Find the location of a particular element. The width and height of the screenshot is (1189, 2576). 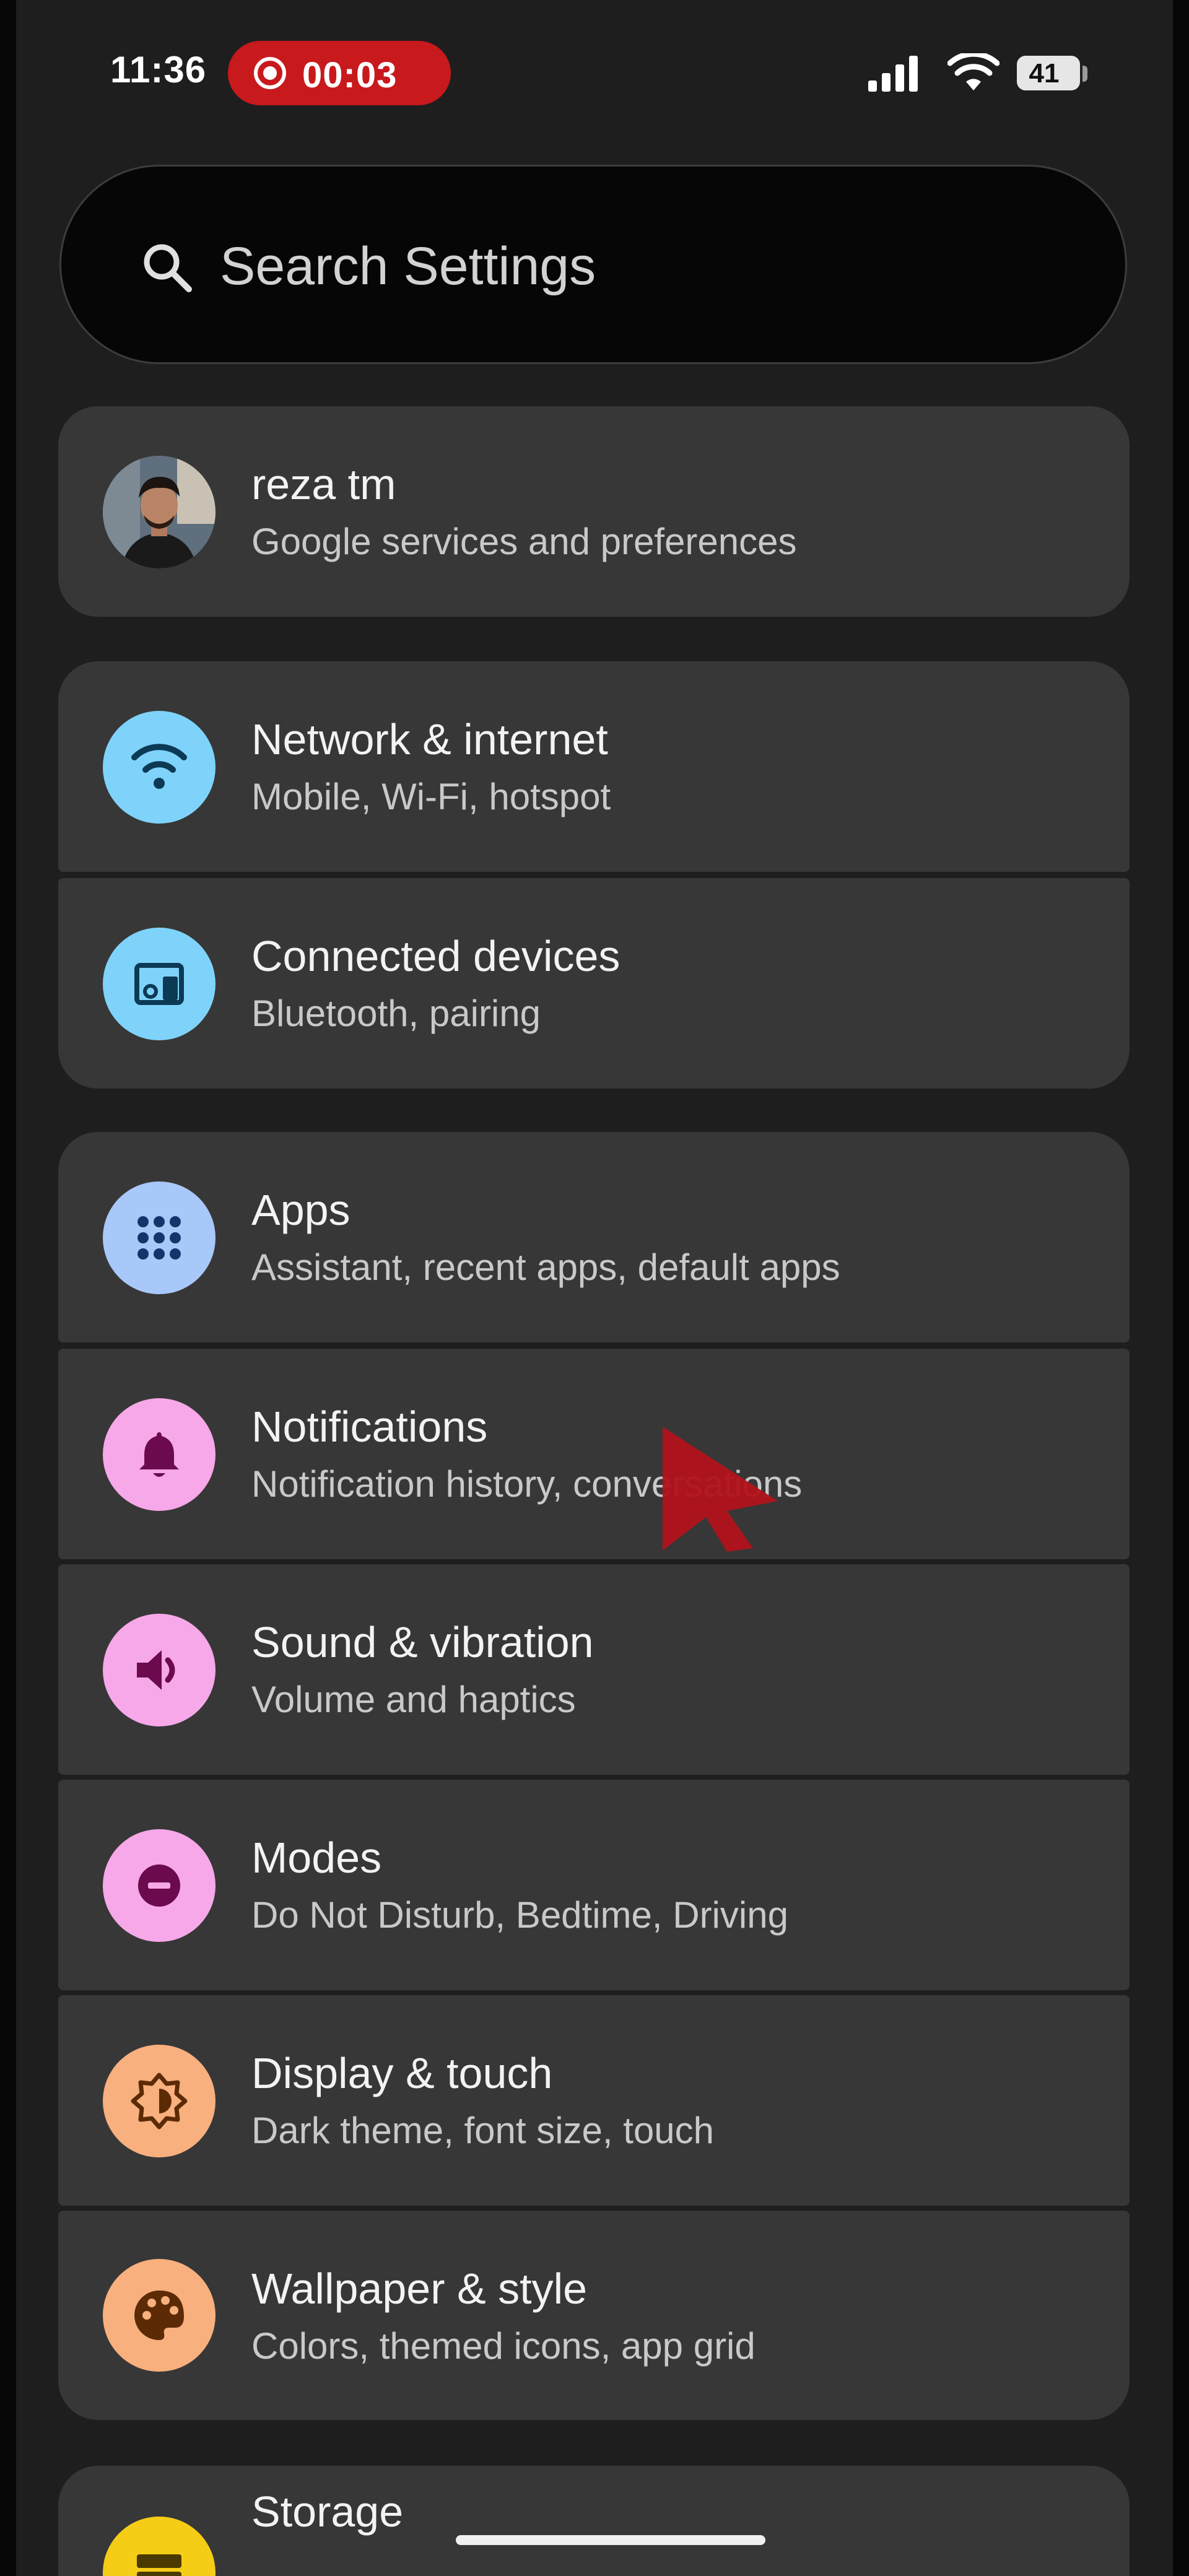

wallpaper-icon-badge is located at coordinates (159, 2315).